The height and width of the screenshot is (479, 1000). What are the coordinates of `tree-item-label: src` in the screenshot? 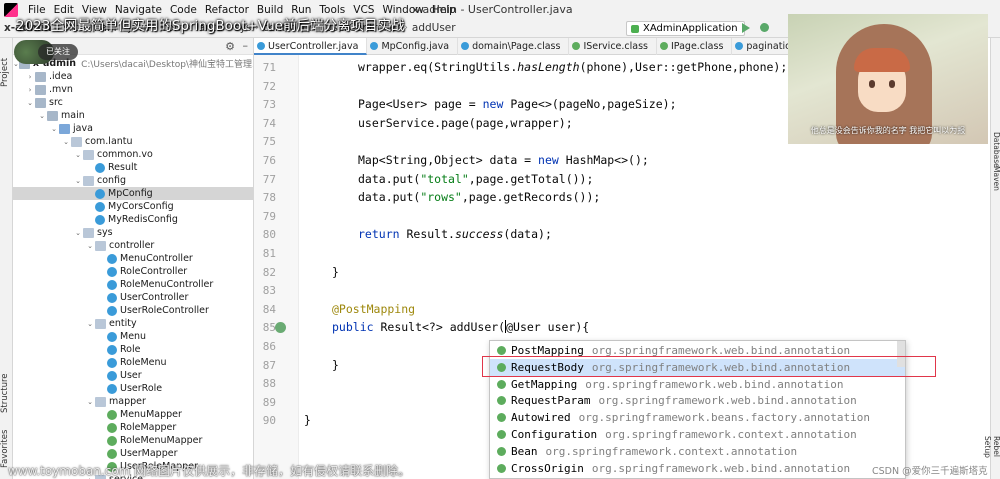 It's located at (56, 102).